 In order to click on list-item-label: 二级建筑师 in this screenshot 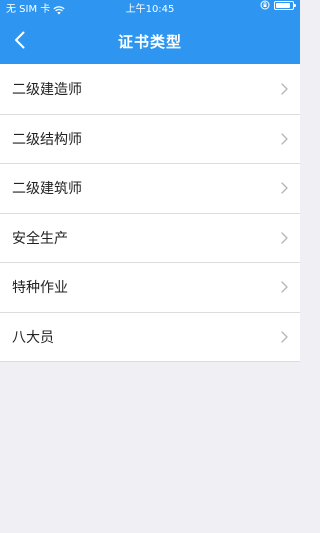, I will do `click(47, 189)`.